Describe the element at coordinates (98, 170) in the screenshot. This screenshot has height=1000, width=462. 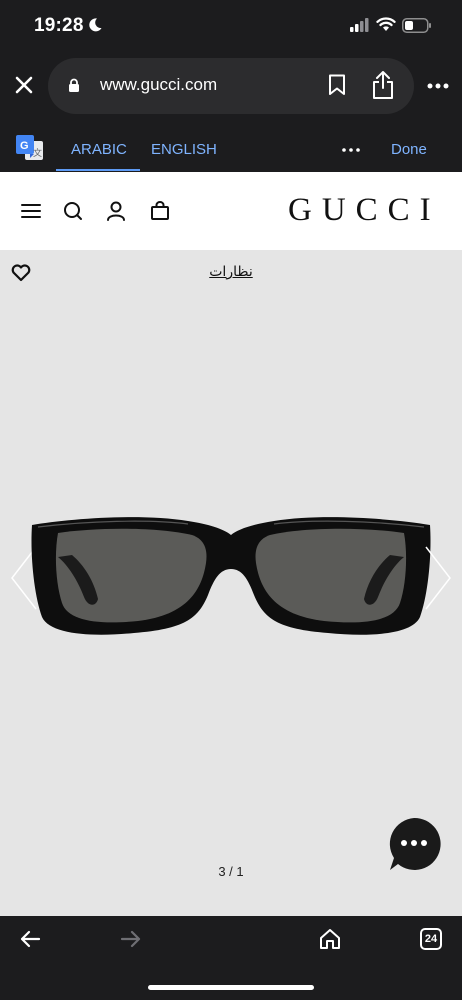
I see `active-language-indicator` at that location.